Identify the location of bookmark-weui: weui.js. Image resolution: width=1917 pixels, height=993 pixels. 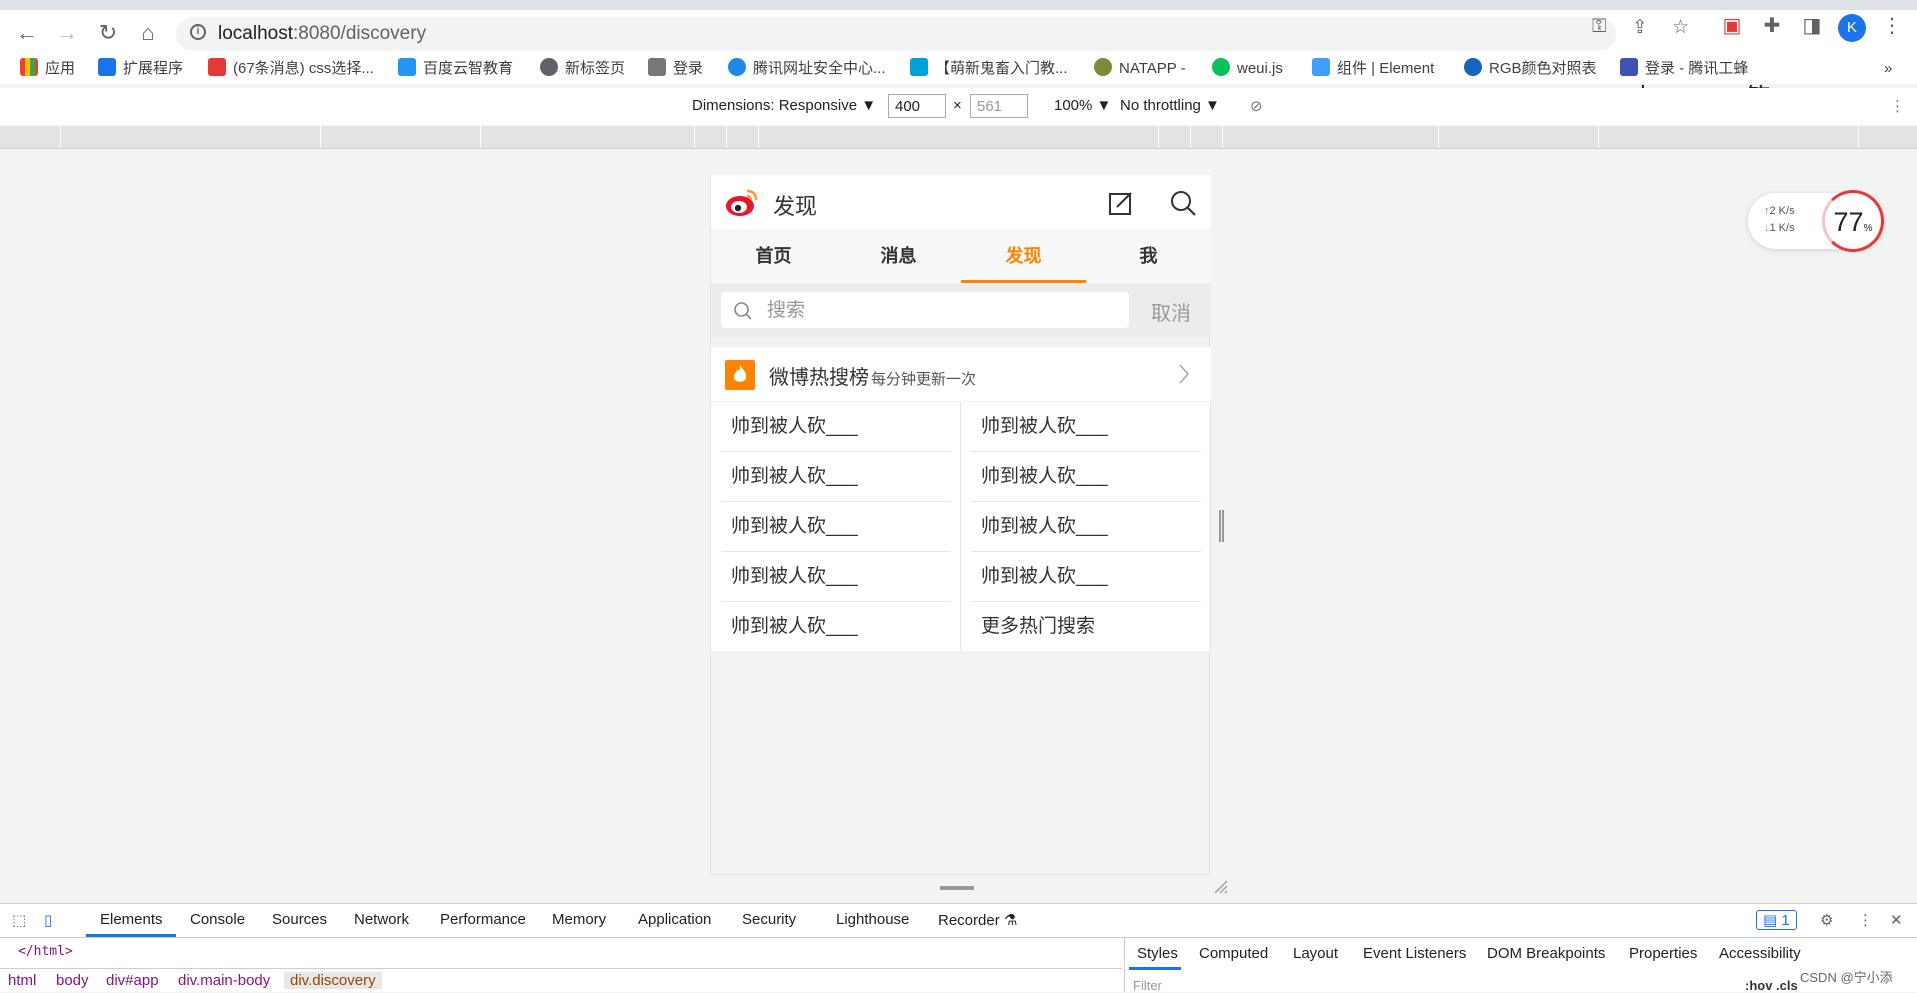
(1247, 69).